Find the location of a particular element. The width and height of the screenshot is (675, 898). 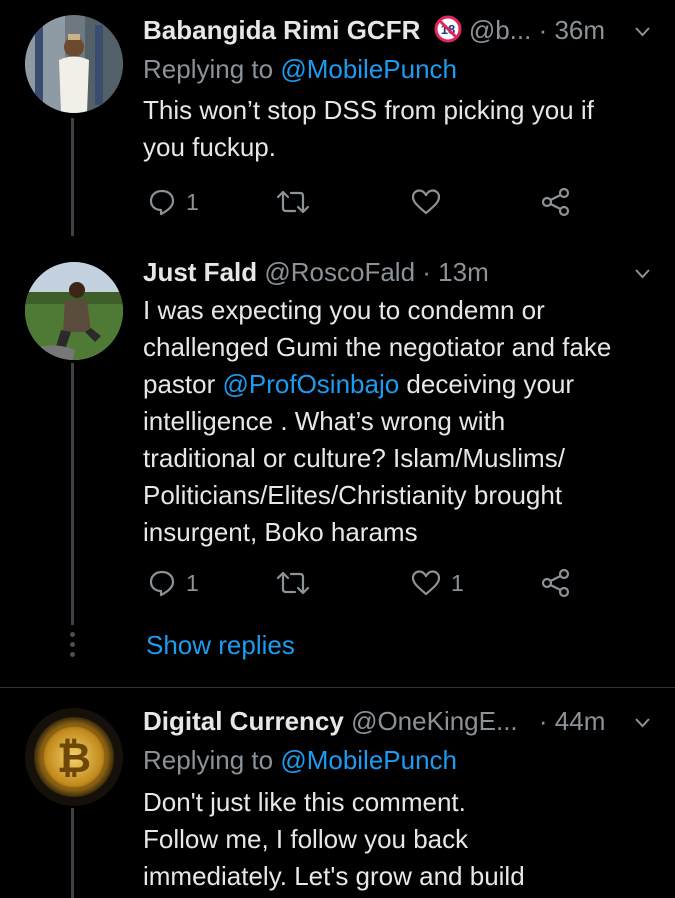

divider is located at coordinates (337, 687).